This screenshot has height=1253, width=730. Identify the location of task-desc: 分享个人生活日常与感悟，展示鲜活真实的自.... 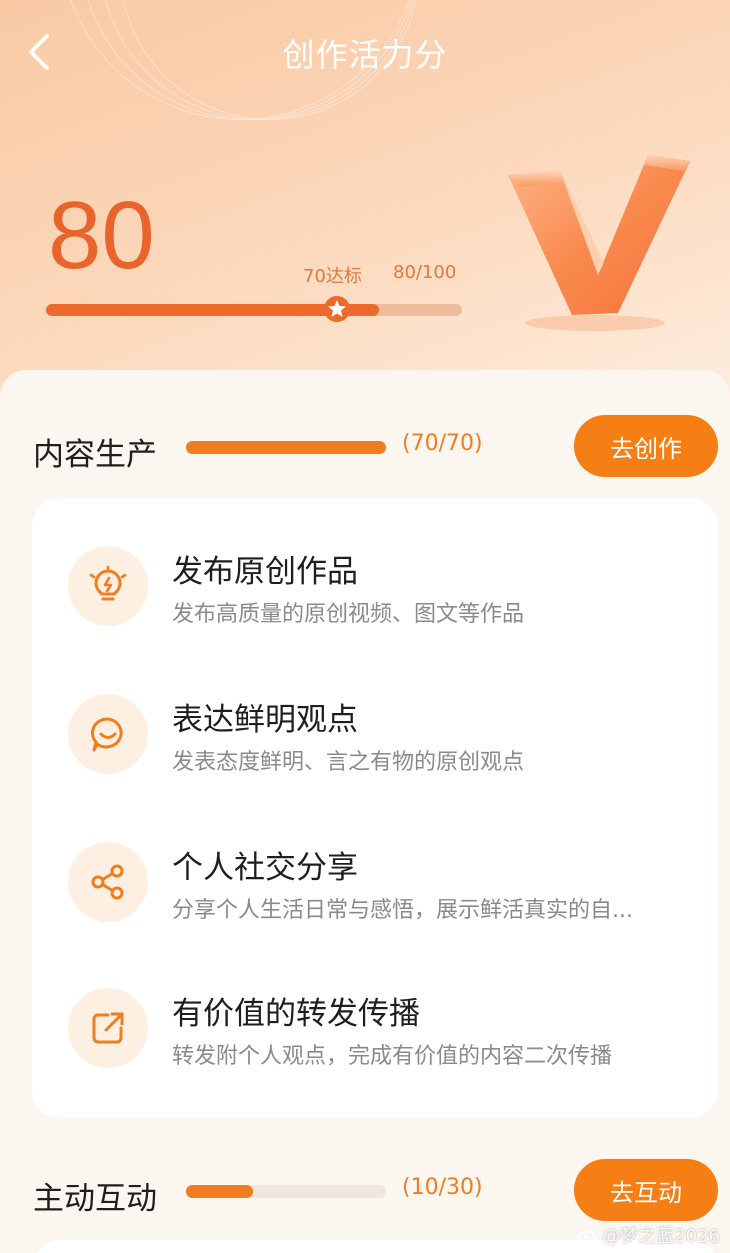
(402, 910).